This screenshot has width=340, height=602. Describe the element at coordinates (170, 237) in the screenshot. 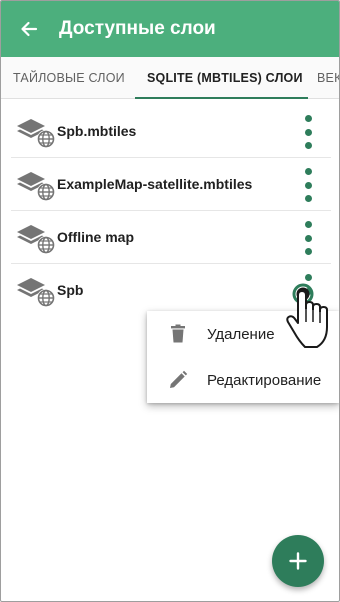

I see `list-item: Offline map` at that location.